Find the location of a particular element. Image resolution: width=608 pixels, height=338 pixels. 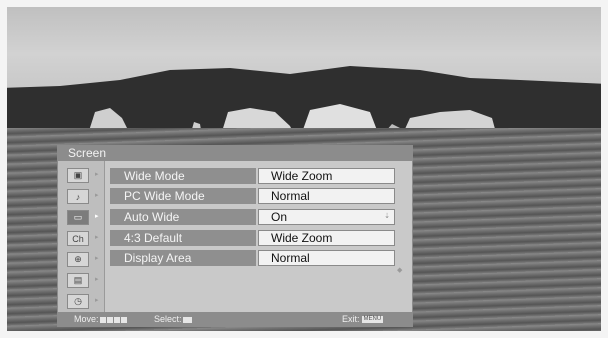

sound-icon: ♪ is located at coordinates (78, 196).